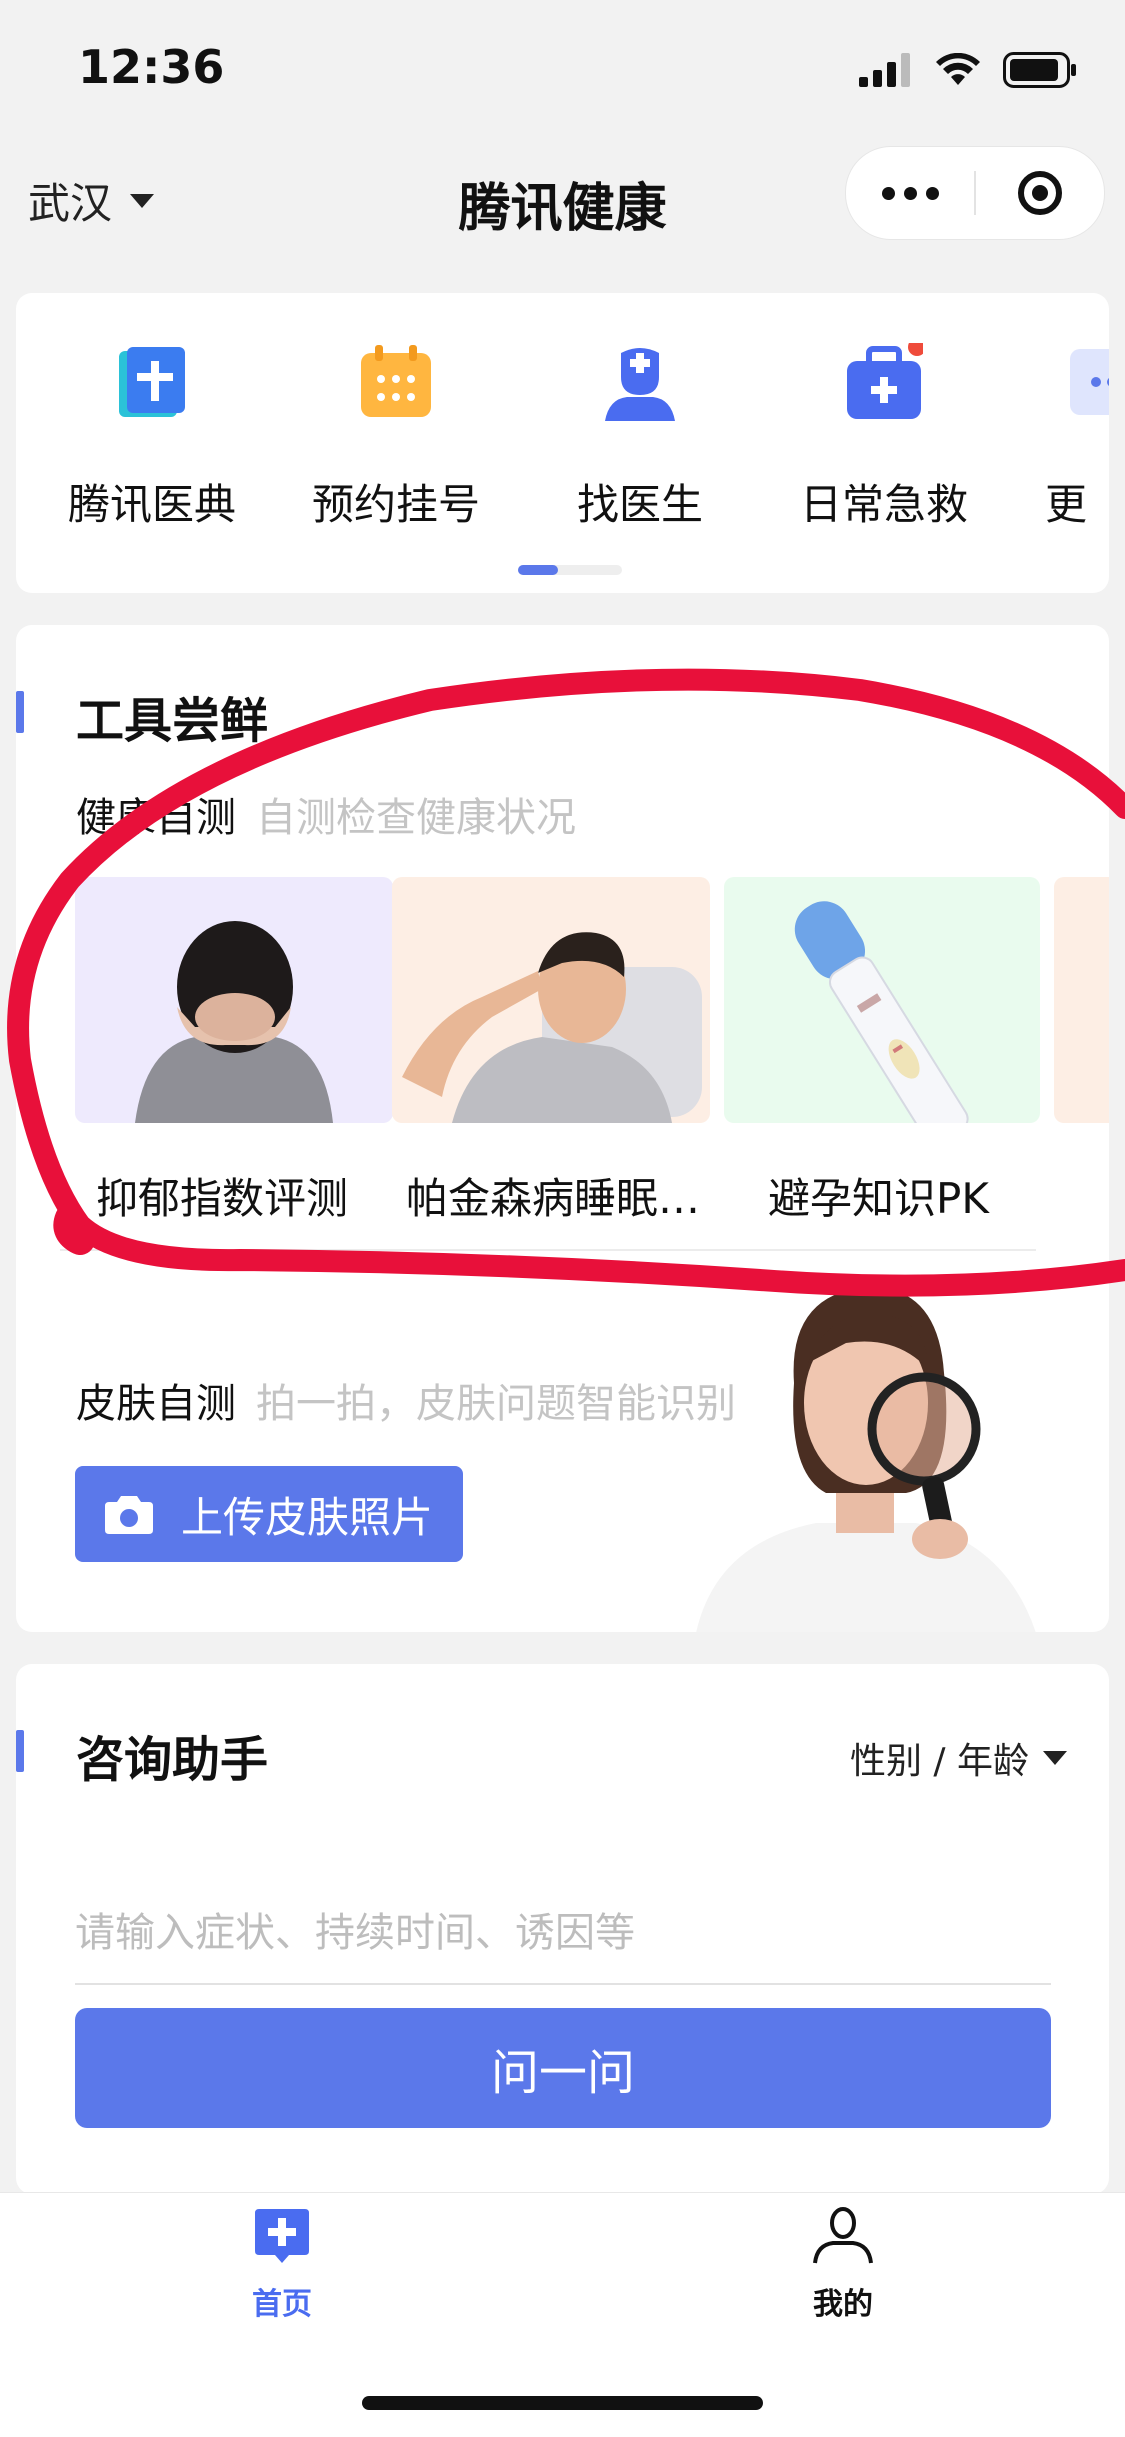 This screenshot has width=1125, height=2437. What do you see at coordinates (883, 504) in the screenshot?
I see `nav-label-first-aid: 日常急救` at bounding box center [883, 504].